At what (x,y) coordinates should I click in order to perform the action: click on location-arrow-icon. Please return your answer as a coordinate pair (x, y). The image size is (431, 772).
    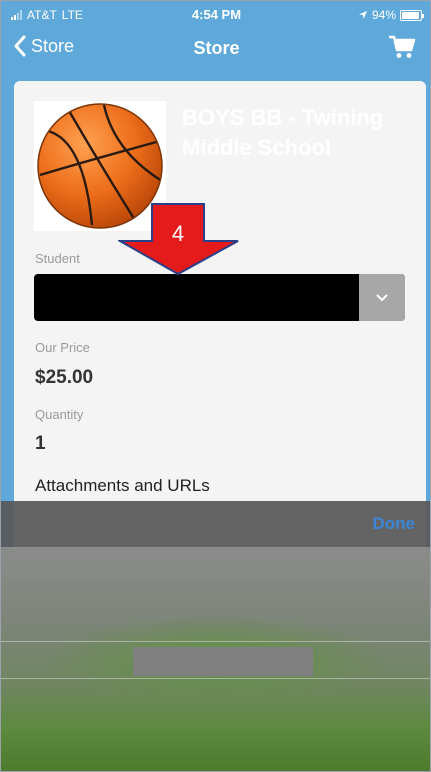
    Looking at the image, I should click on (362, 15).